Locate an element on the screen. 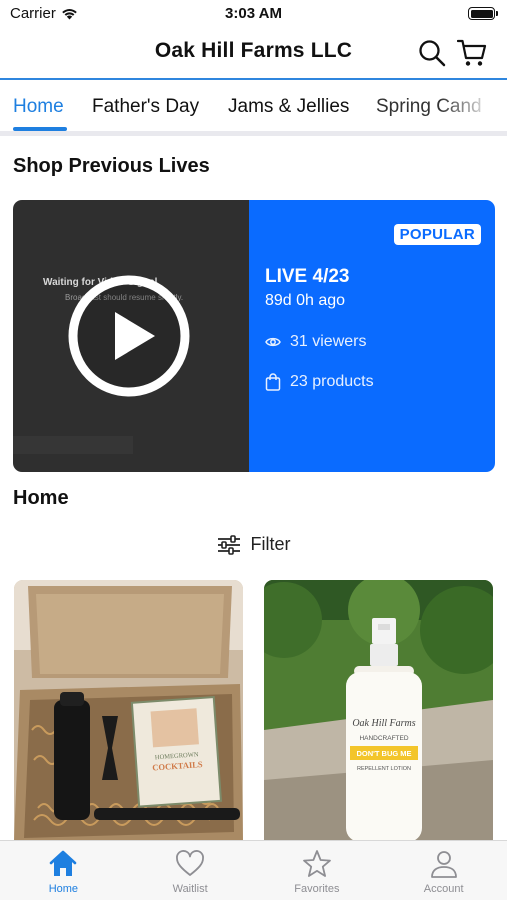 The image size is (507, 900). tabbar-account: Account is located at coordinates (443, 870).